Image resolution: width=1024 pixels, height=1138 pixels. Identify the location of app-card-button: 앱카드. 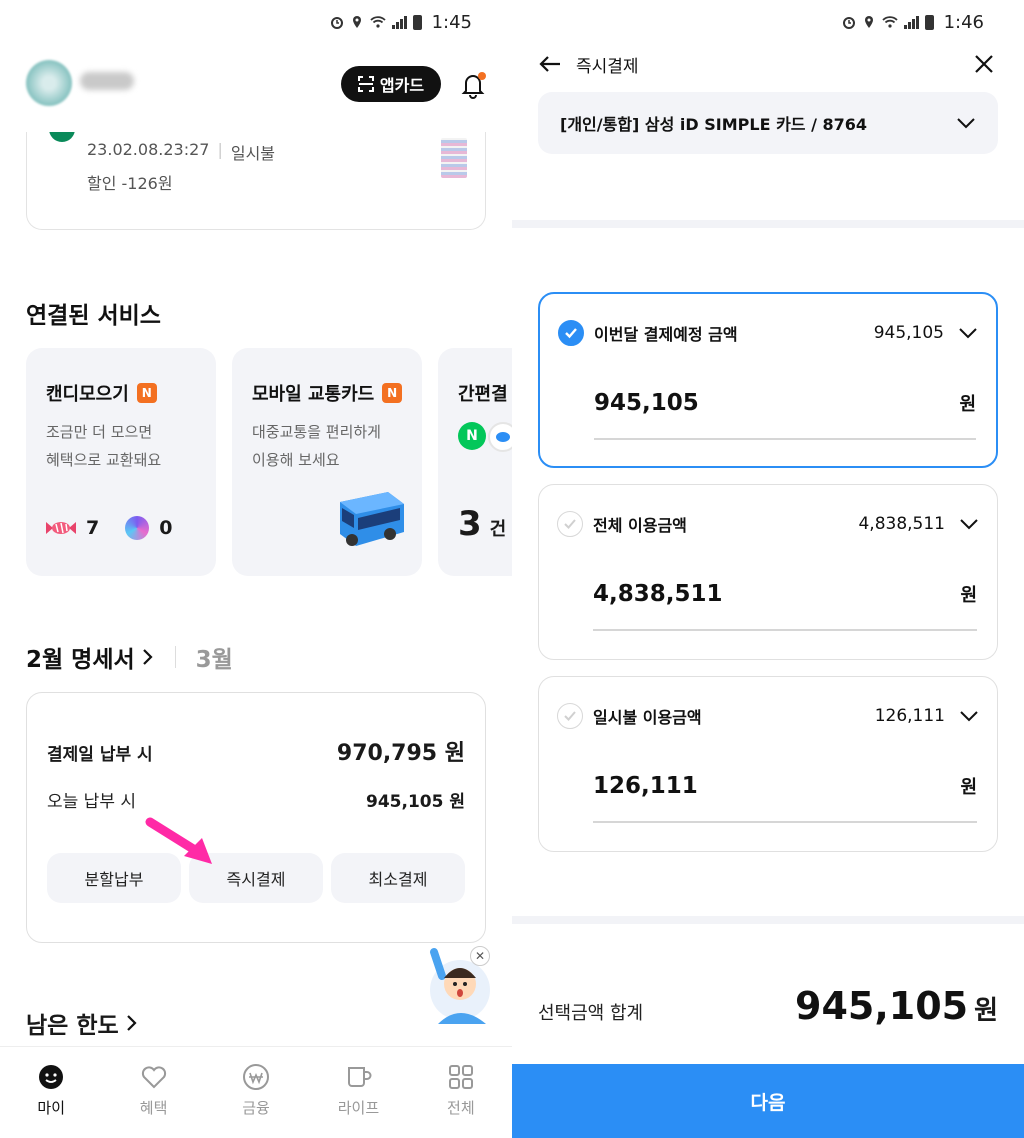
(391, 84).